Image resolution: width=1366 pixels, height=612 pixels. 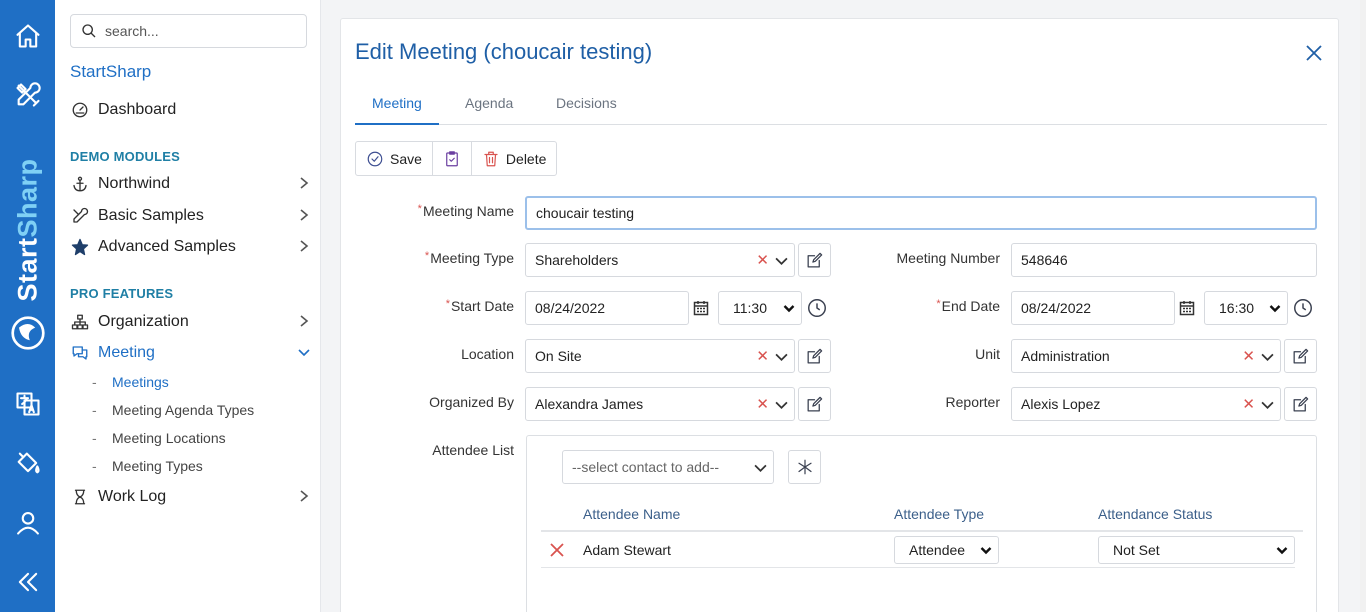 What do you see at coordinates (1136, 550) in the screenshot?
I see `attendance-status-value: Not Set` at bounding box center [1136, 550].